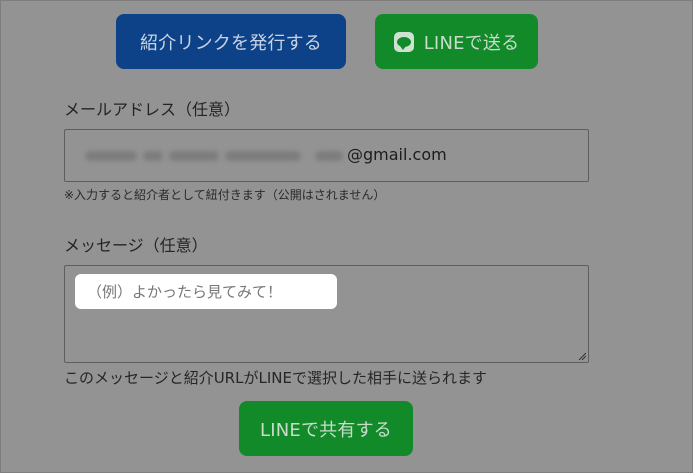 Image resolution: width=693 pixels, height=473 pixels. I want to click on send-via-line-label: LINEで送る, so click(471, 43).